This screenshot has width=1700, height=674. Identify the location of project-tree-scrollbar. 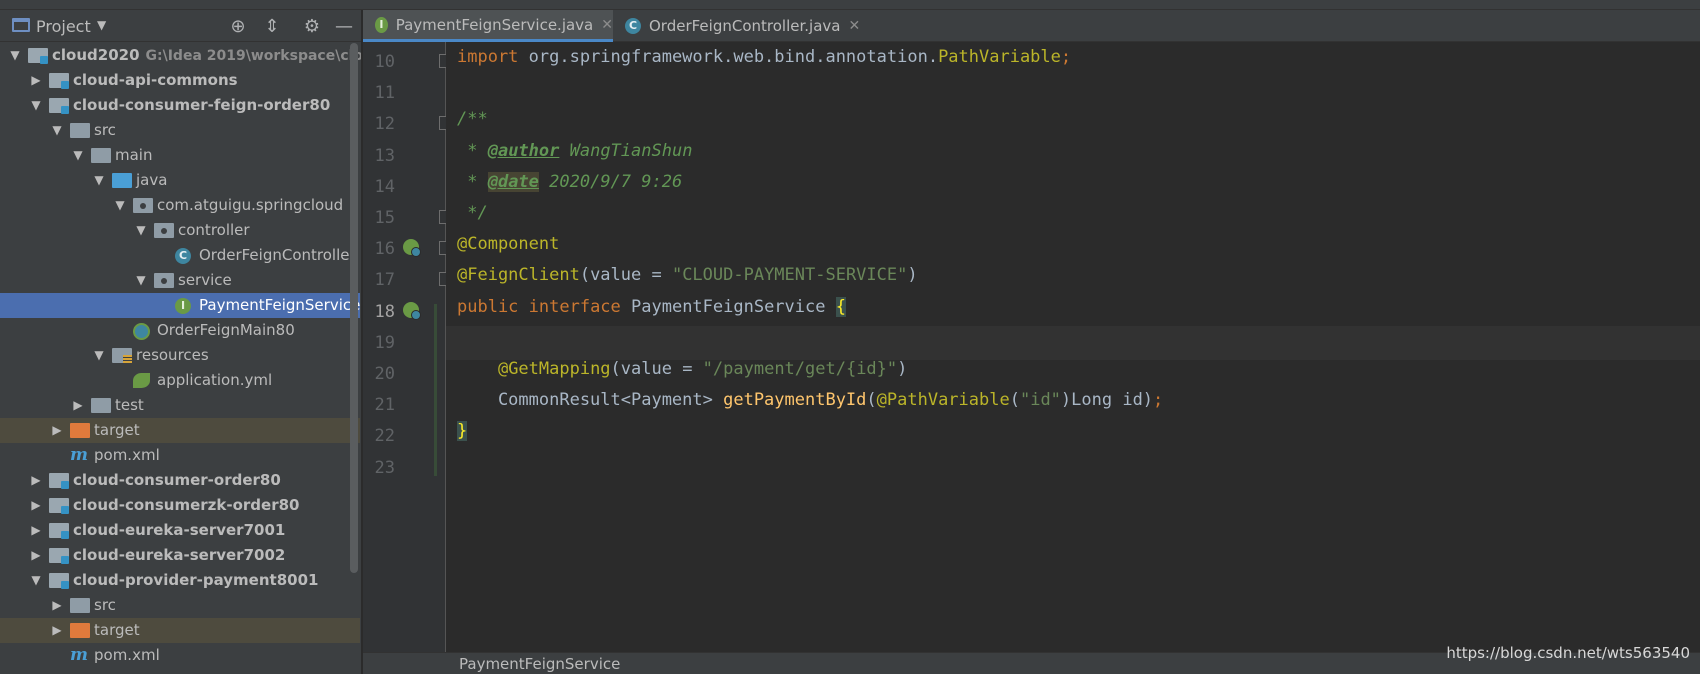
(354, 308).